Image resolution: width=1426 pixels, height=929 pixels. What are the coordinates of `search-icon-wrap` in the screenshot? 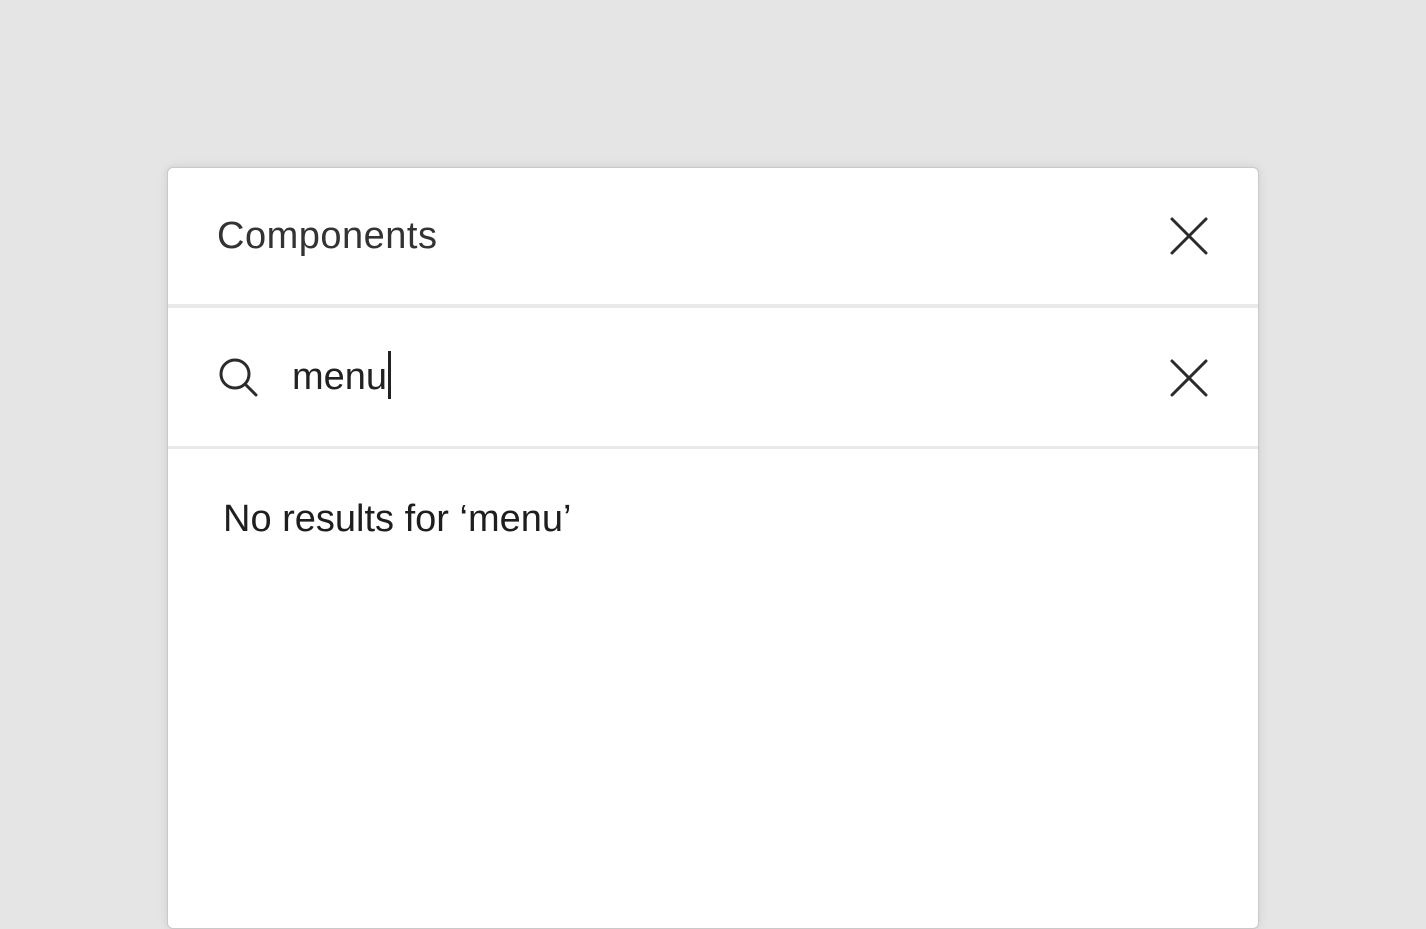 It's located at (238, 377).